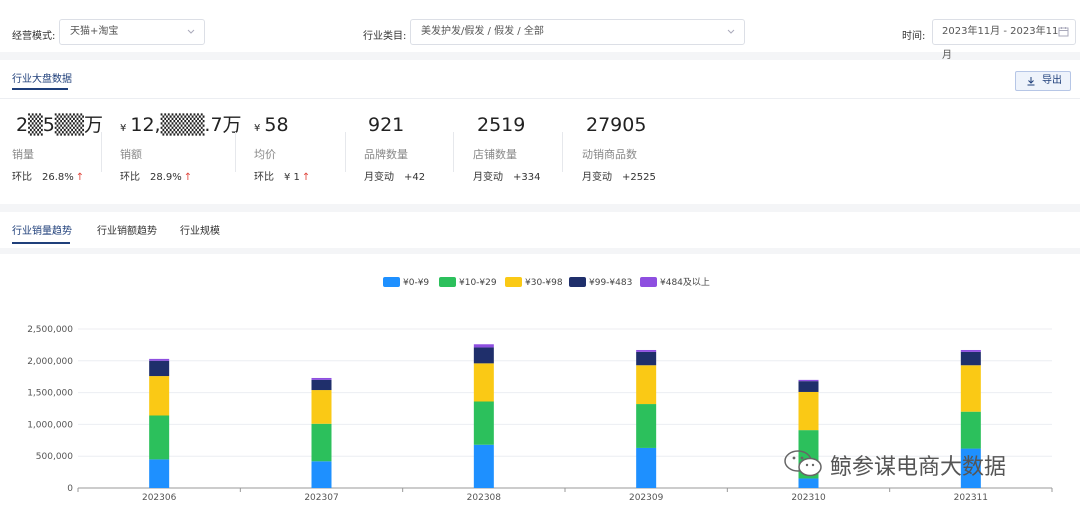  I want to click on trend-tabs: 行业销量趋势 行业销额趋势 行业规模, so click(540, 230).